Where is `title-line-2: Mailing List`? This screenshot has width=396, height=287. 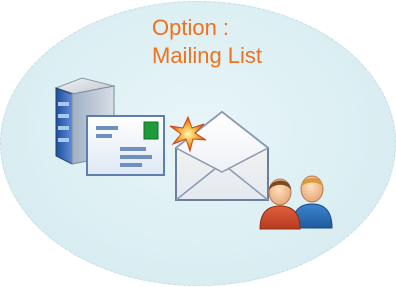
title-line-2: Mailing List is located at coordinates (207, 55).